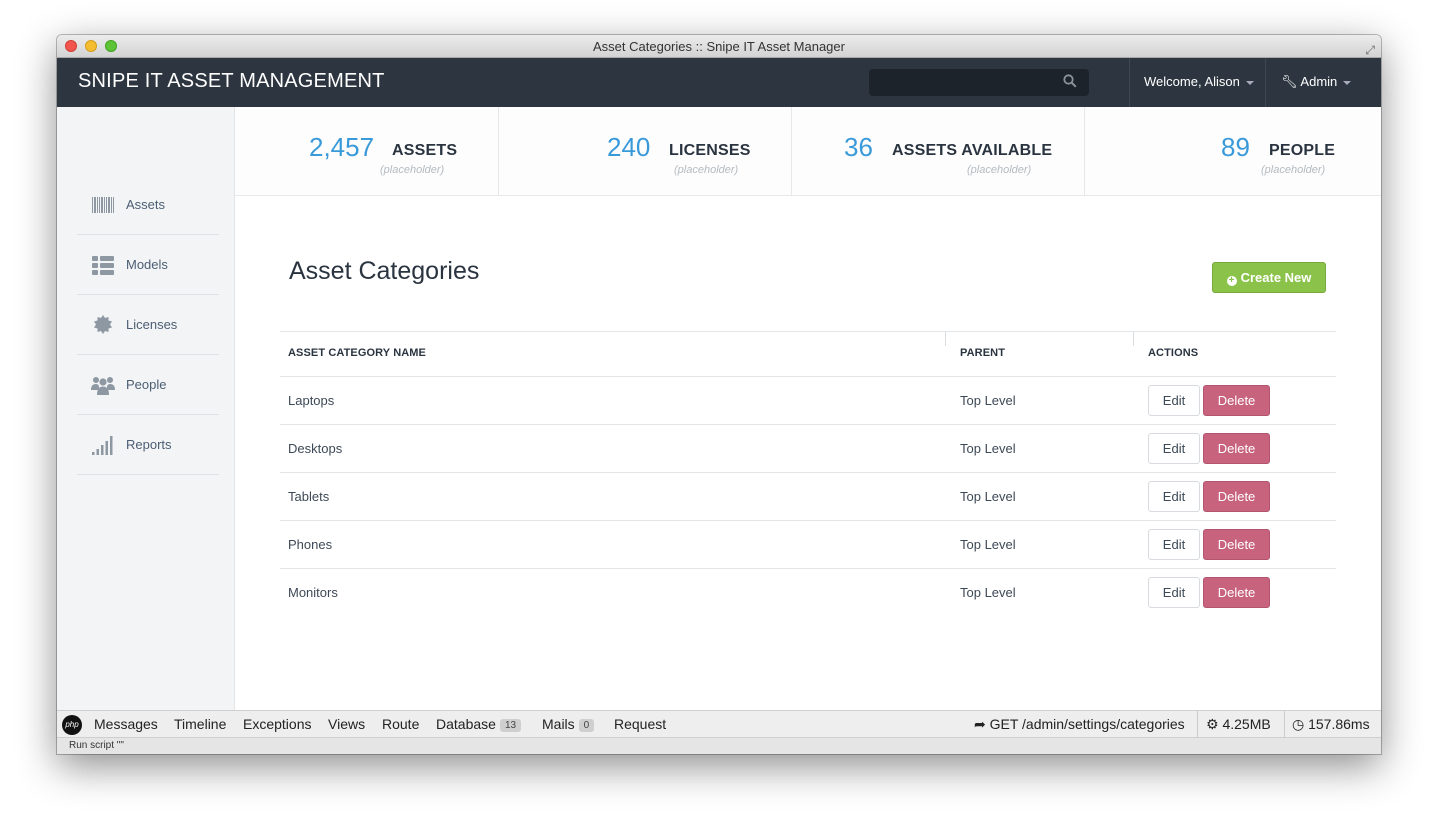  I want to click on sidebar-item-people: People, so click(148, 385).